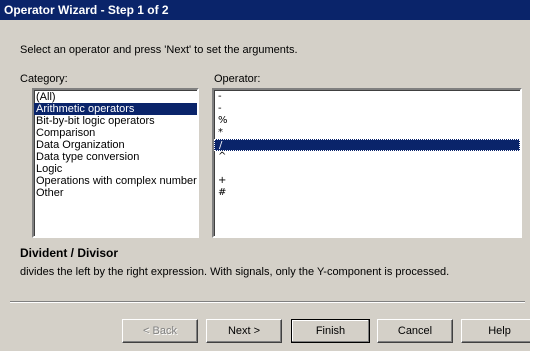  I want to click on category-item-type-conversion: Data type conversion, so click(115, 157).